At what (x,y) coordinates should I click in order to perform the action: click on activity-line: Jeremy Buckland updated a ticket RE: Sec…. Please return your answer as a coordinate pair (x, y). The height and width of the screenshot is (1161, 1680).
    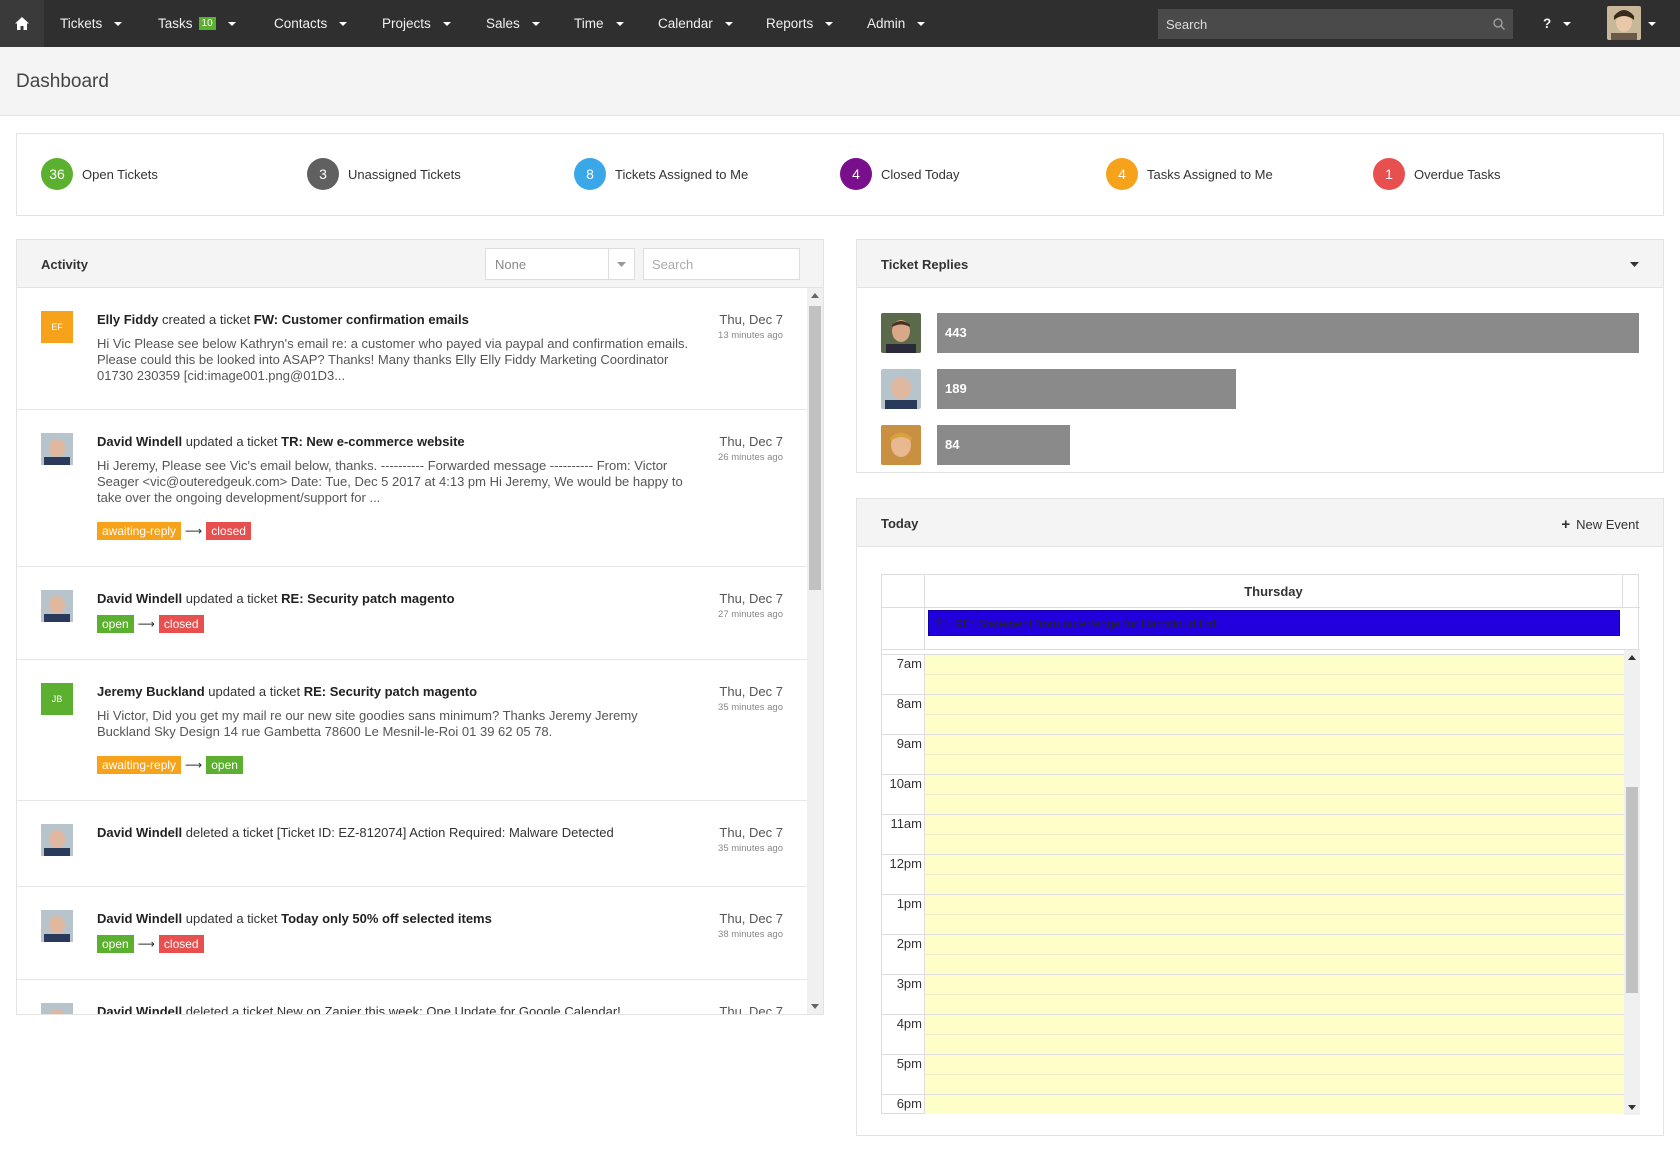
    Looking at the image, I should click on (287, 691).